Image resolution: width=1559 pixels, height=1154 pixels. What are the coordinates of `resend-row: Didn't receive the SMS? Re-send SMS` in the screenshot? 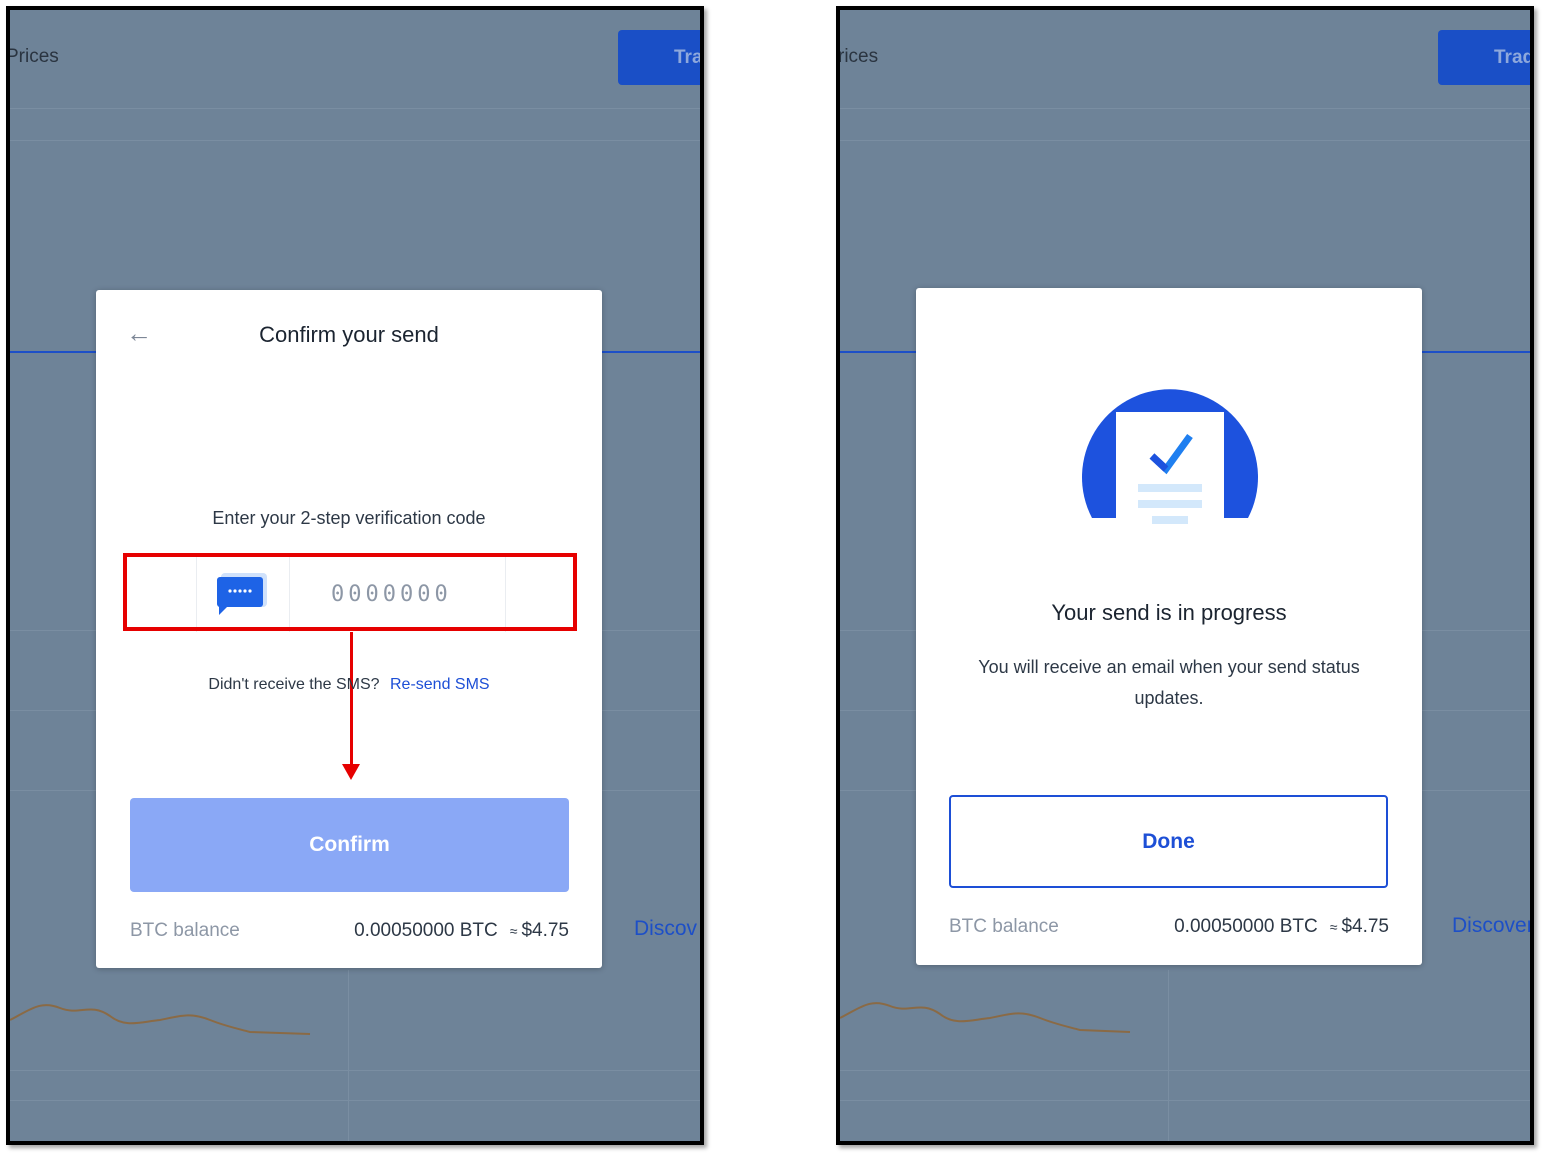 It's located at (349, 685).